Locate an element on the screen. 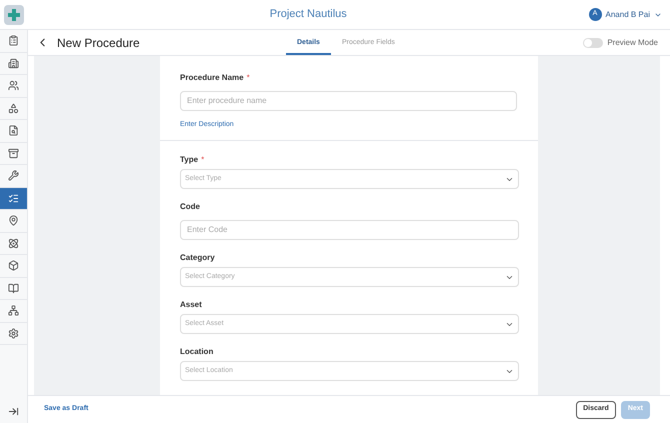 This screenshot has width=670, height=423. field-label: Category is located at coordinates (197, 258).